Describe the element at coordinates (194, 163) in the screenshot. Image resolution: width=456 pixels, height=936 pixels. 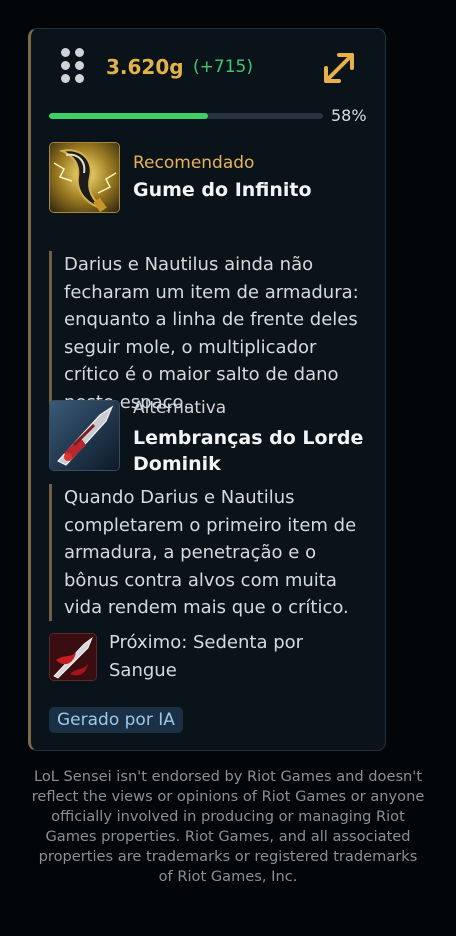
I see `recommended-label: Recomendado` at that location.